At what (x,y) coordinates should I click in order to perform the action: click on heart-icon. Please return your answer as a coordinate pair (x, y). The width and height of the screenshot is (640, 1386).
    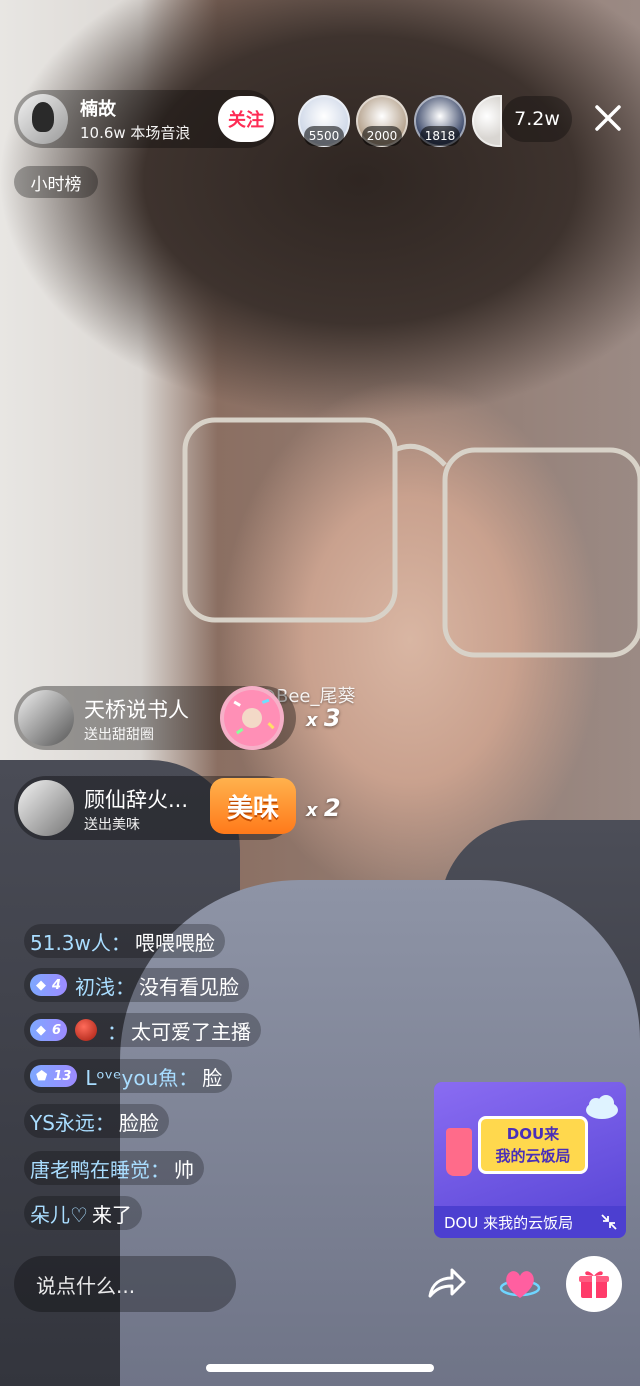
    Looking at the image, I should click on (520, 1284).